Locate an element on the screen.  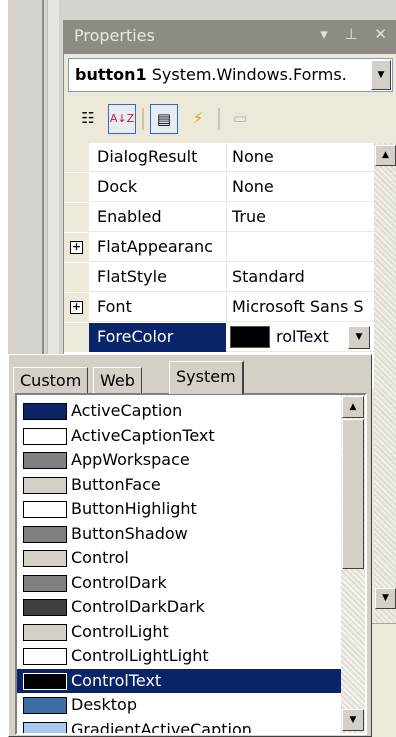
left-margin is located at coordinates (4, 368).